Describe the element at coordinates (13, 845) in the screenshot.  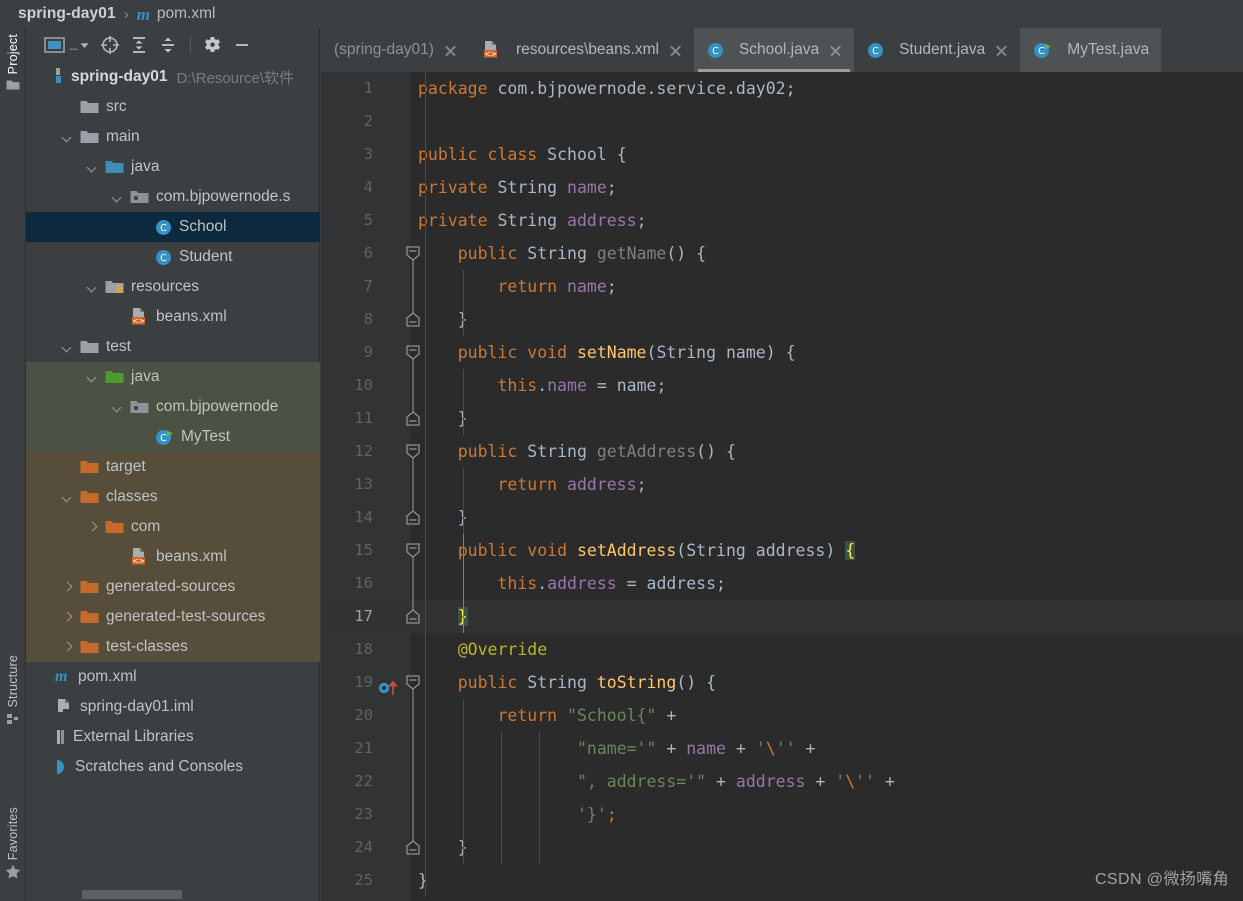
I see `sidebar-item-favorites: Favorites` at that location.